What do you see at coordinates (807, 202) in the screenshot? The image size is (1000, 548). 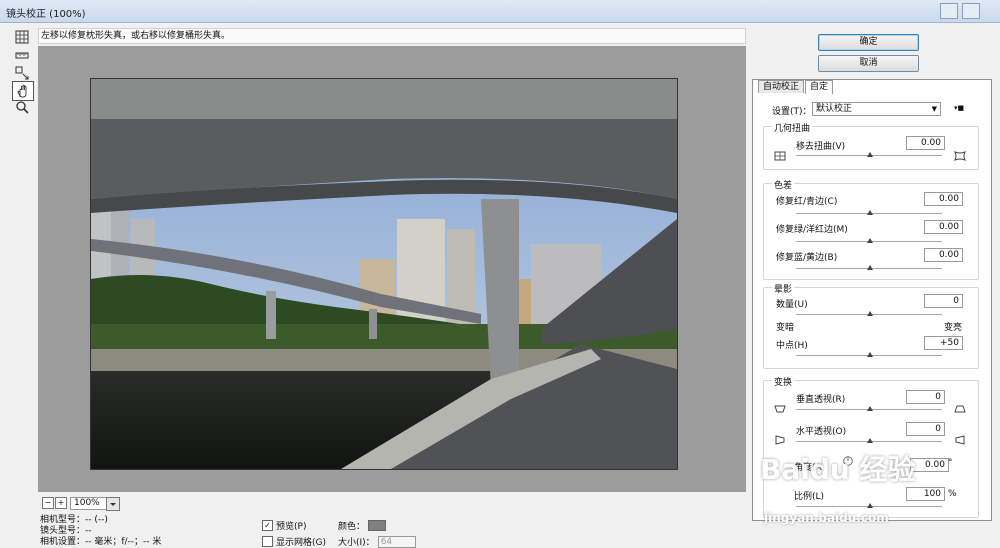 I see `red-cyan-label: 修复红/青边(C)` at bounding box center [807, 202].